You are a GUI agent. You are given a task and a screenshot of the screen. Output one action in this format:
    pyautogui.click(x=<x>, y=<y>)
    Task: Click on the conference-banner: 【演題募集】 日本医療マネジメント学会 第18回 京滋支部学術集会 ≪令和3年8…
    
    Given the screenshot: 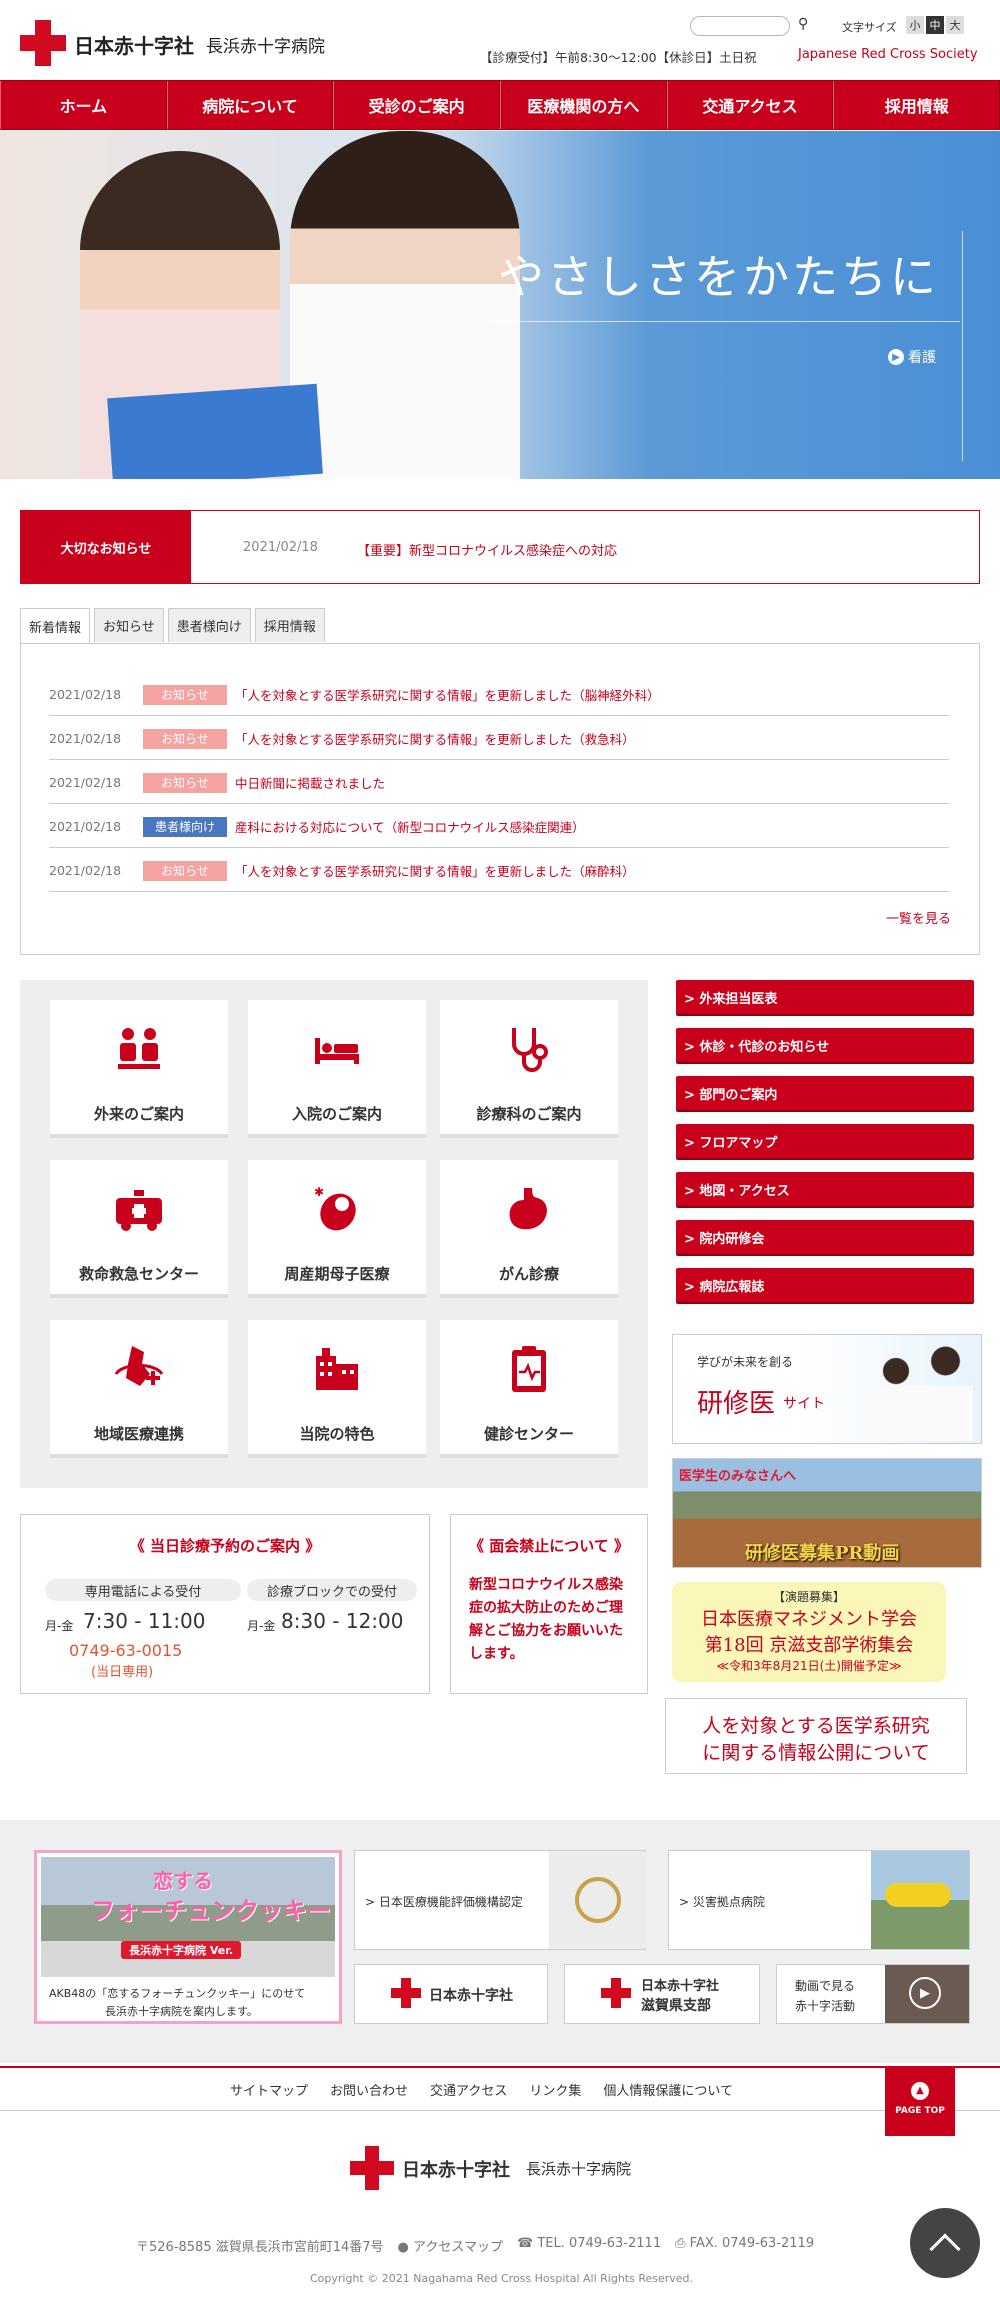 What is the action you would take?
    pyautogui.click(x=809, y=1632)
    